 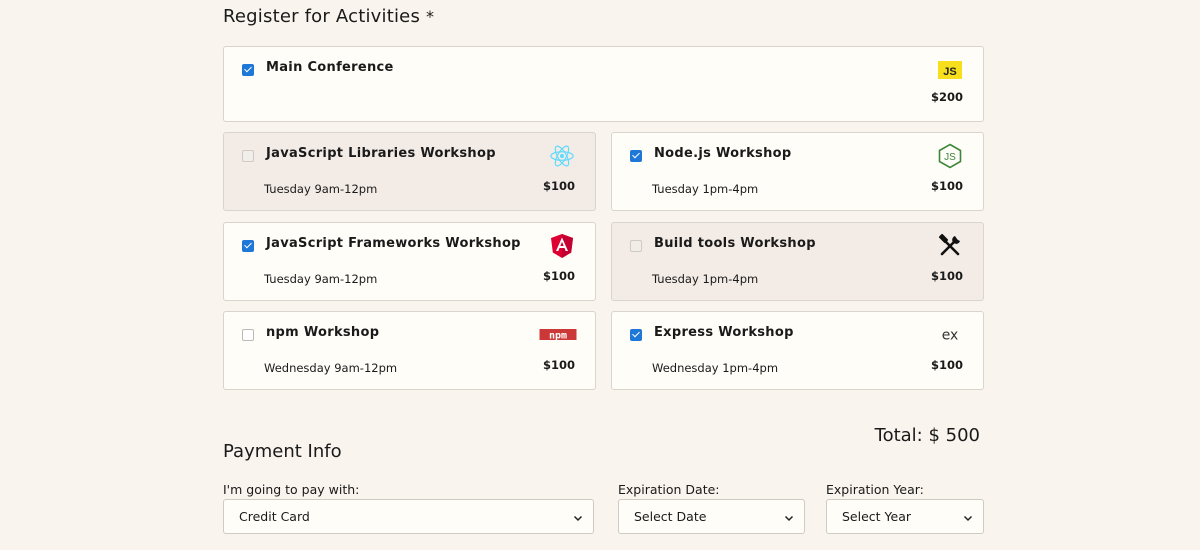 What do you see at coordinates (562, 246) in the screenshot?
I see `angular-icon` at bounding box center [562, 246].